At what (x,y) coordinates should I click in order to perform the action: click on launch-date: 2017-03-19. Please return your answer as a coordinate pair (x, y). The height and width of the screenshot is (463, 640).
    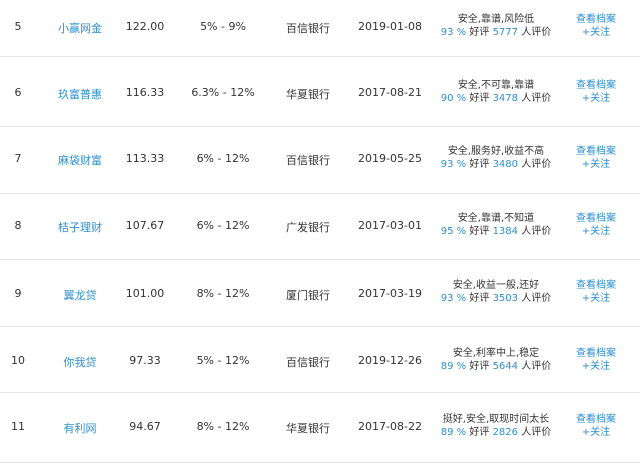
    Looking at the image, I should click on (390, 293).